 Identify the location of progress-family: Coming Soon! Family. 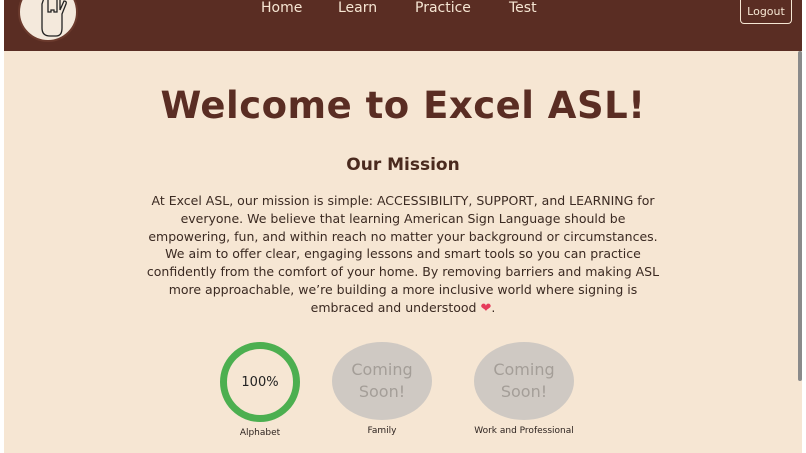
(382, 389).